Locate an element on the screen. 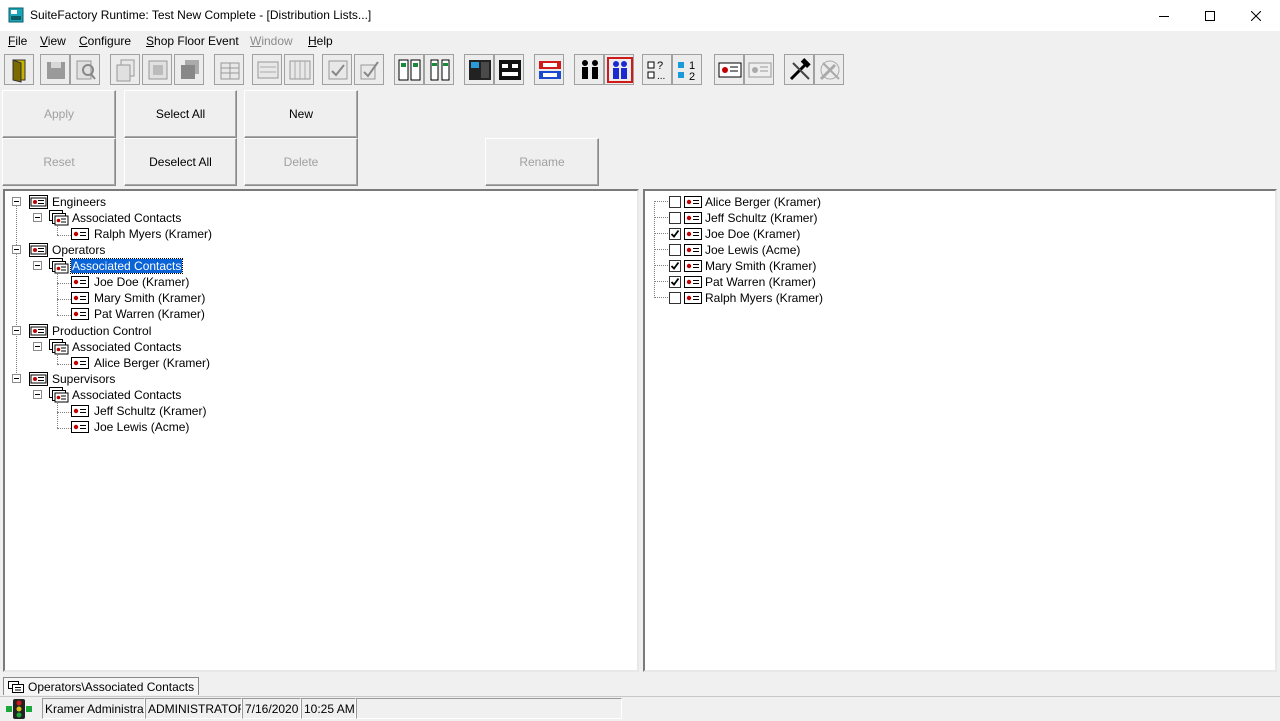  bracket-icon is located at coordinates (510, 70).